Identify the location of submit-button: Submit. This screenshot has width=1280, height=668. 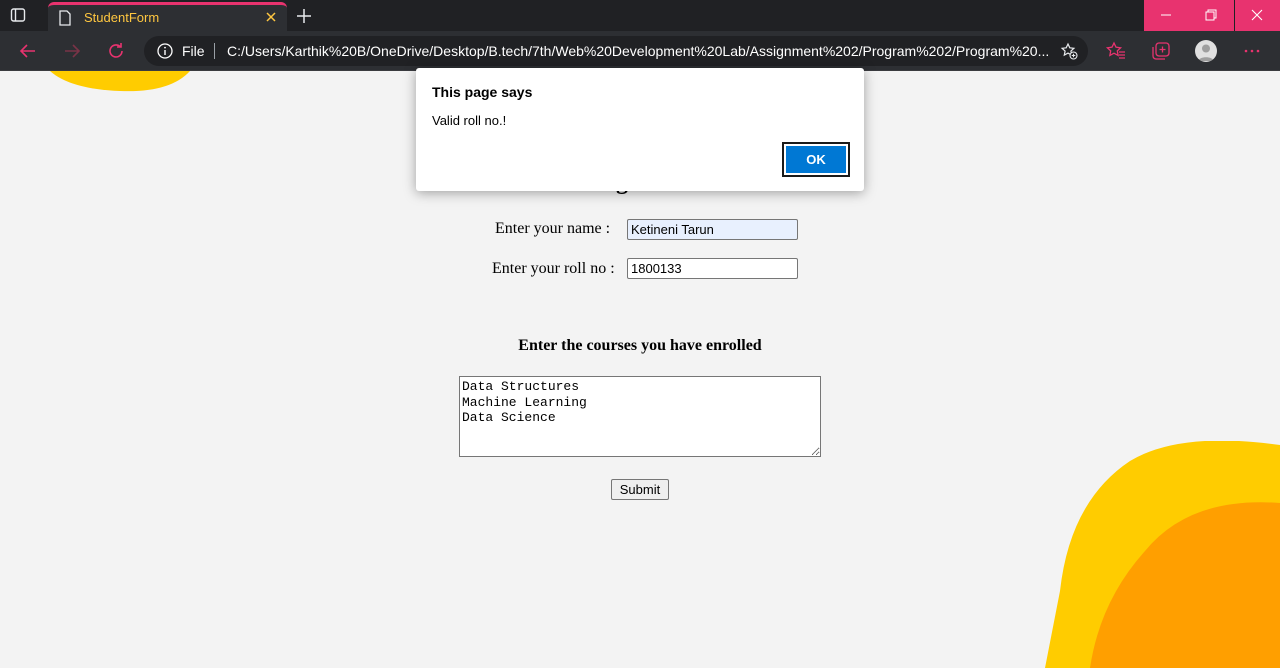
(640, 489).